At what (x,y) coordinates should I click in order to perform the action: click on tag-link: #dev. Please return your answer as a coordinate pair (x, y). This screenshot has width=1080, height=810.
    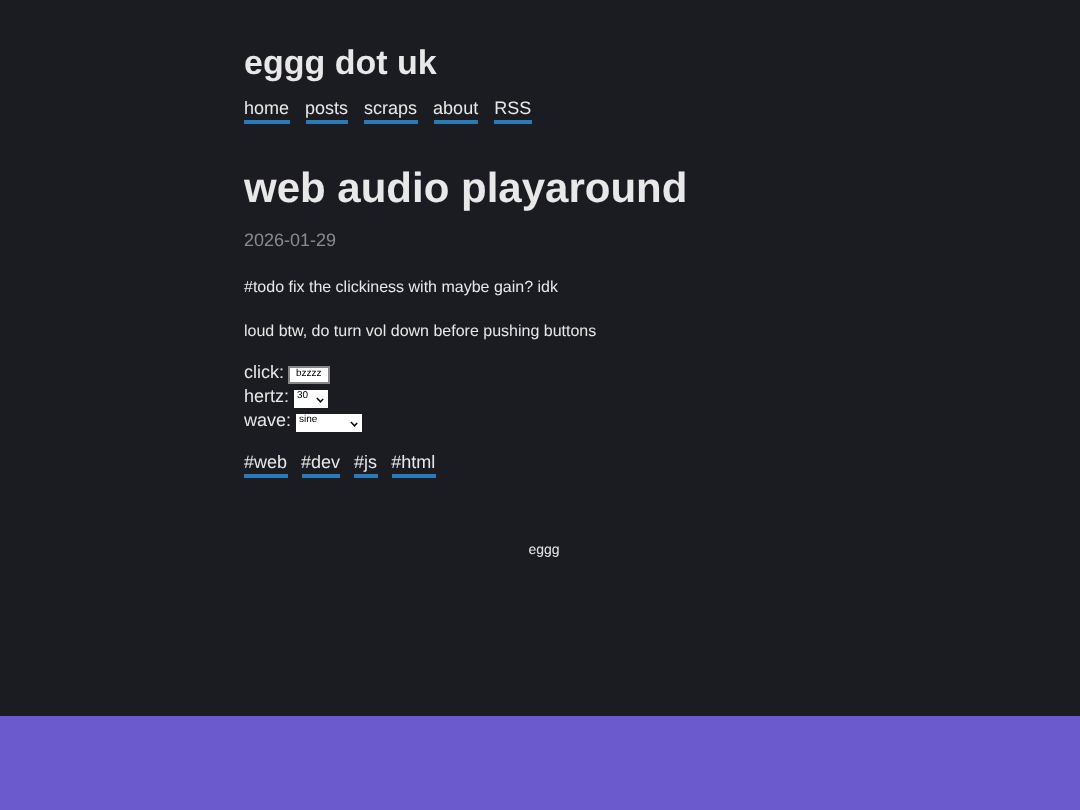
    Looking at the image, I should click on (321, 464).